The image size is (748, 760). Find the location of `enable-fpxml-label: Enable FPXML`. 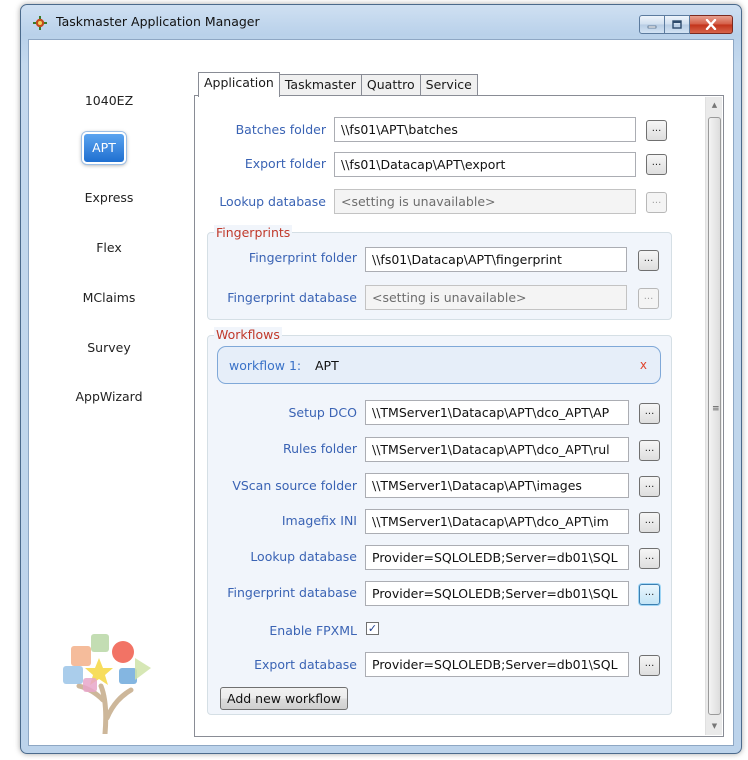

enable-fpxml-label: Enable FPXML is located at coordinates (313, 630).